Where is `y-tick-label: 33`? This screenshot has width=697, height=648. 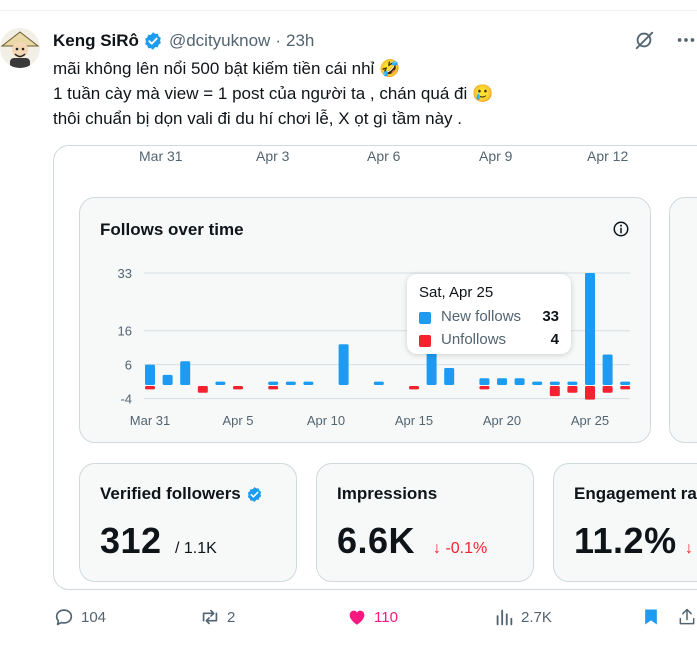 y-tick-label: 33 is located at coordinates (125, 273).